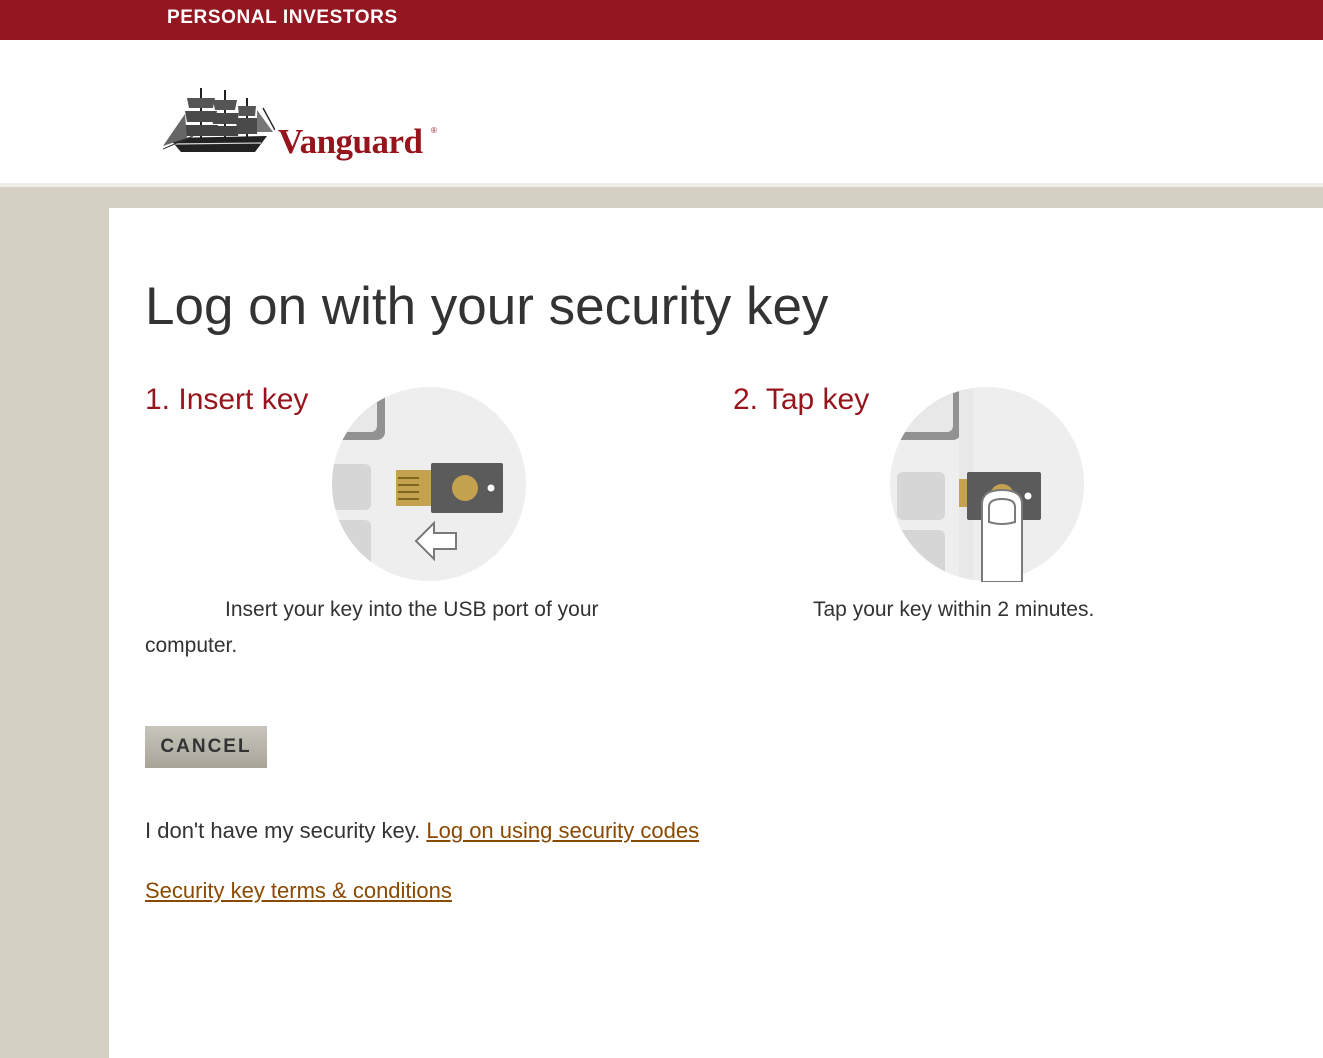 This screenshot has height=1058, width=1323. Describe the element at coordinates (801, 399) in the screenshot. I see `step-2-heading: 2. Tap key` at that location.